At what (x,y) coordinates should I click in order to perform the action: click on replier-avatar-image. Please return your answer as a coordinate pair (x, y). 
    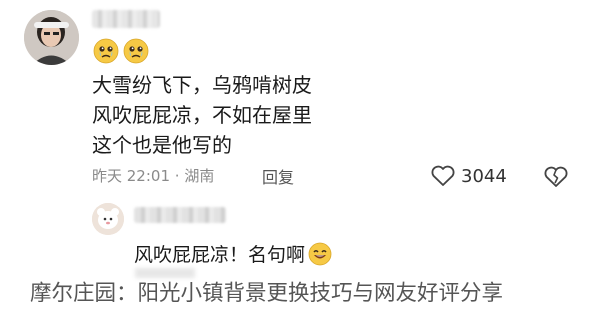
    Looking at the image, I should click on (108, 219).